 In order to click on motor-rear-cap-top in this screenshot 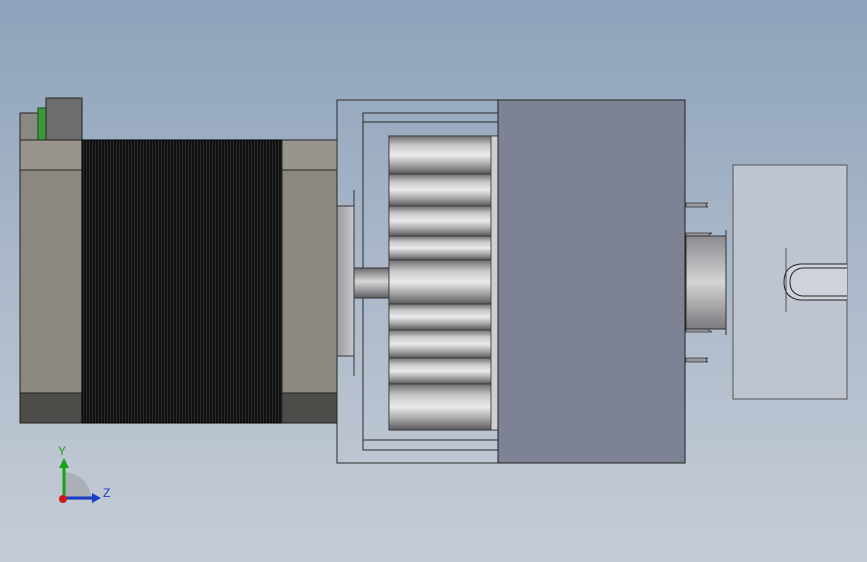, I will do `click(51, 155)`.